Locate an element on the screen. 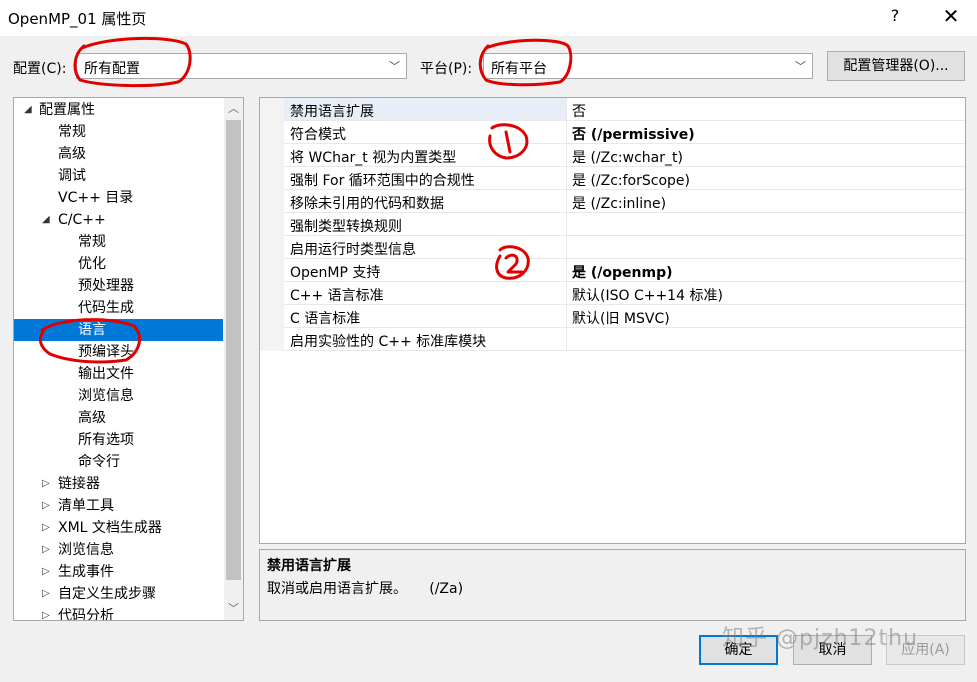 This screenshot has height=682, width=977. tree-item: 命令行 is located at coordinates (118, 462).